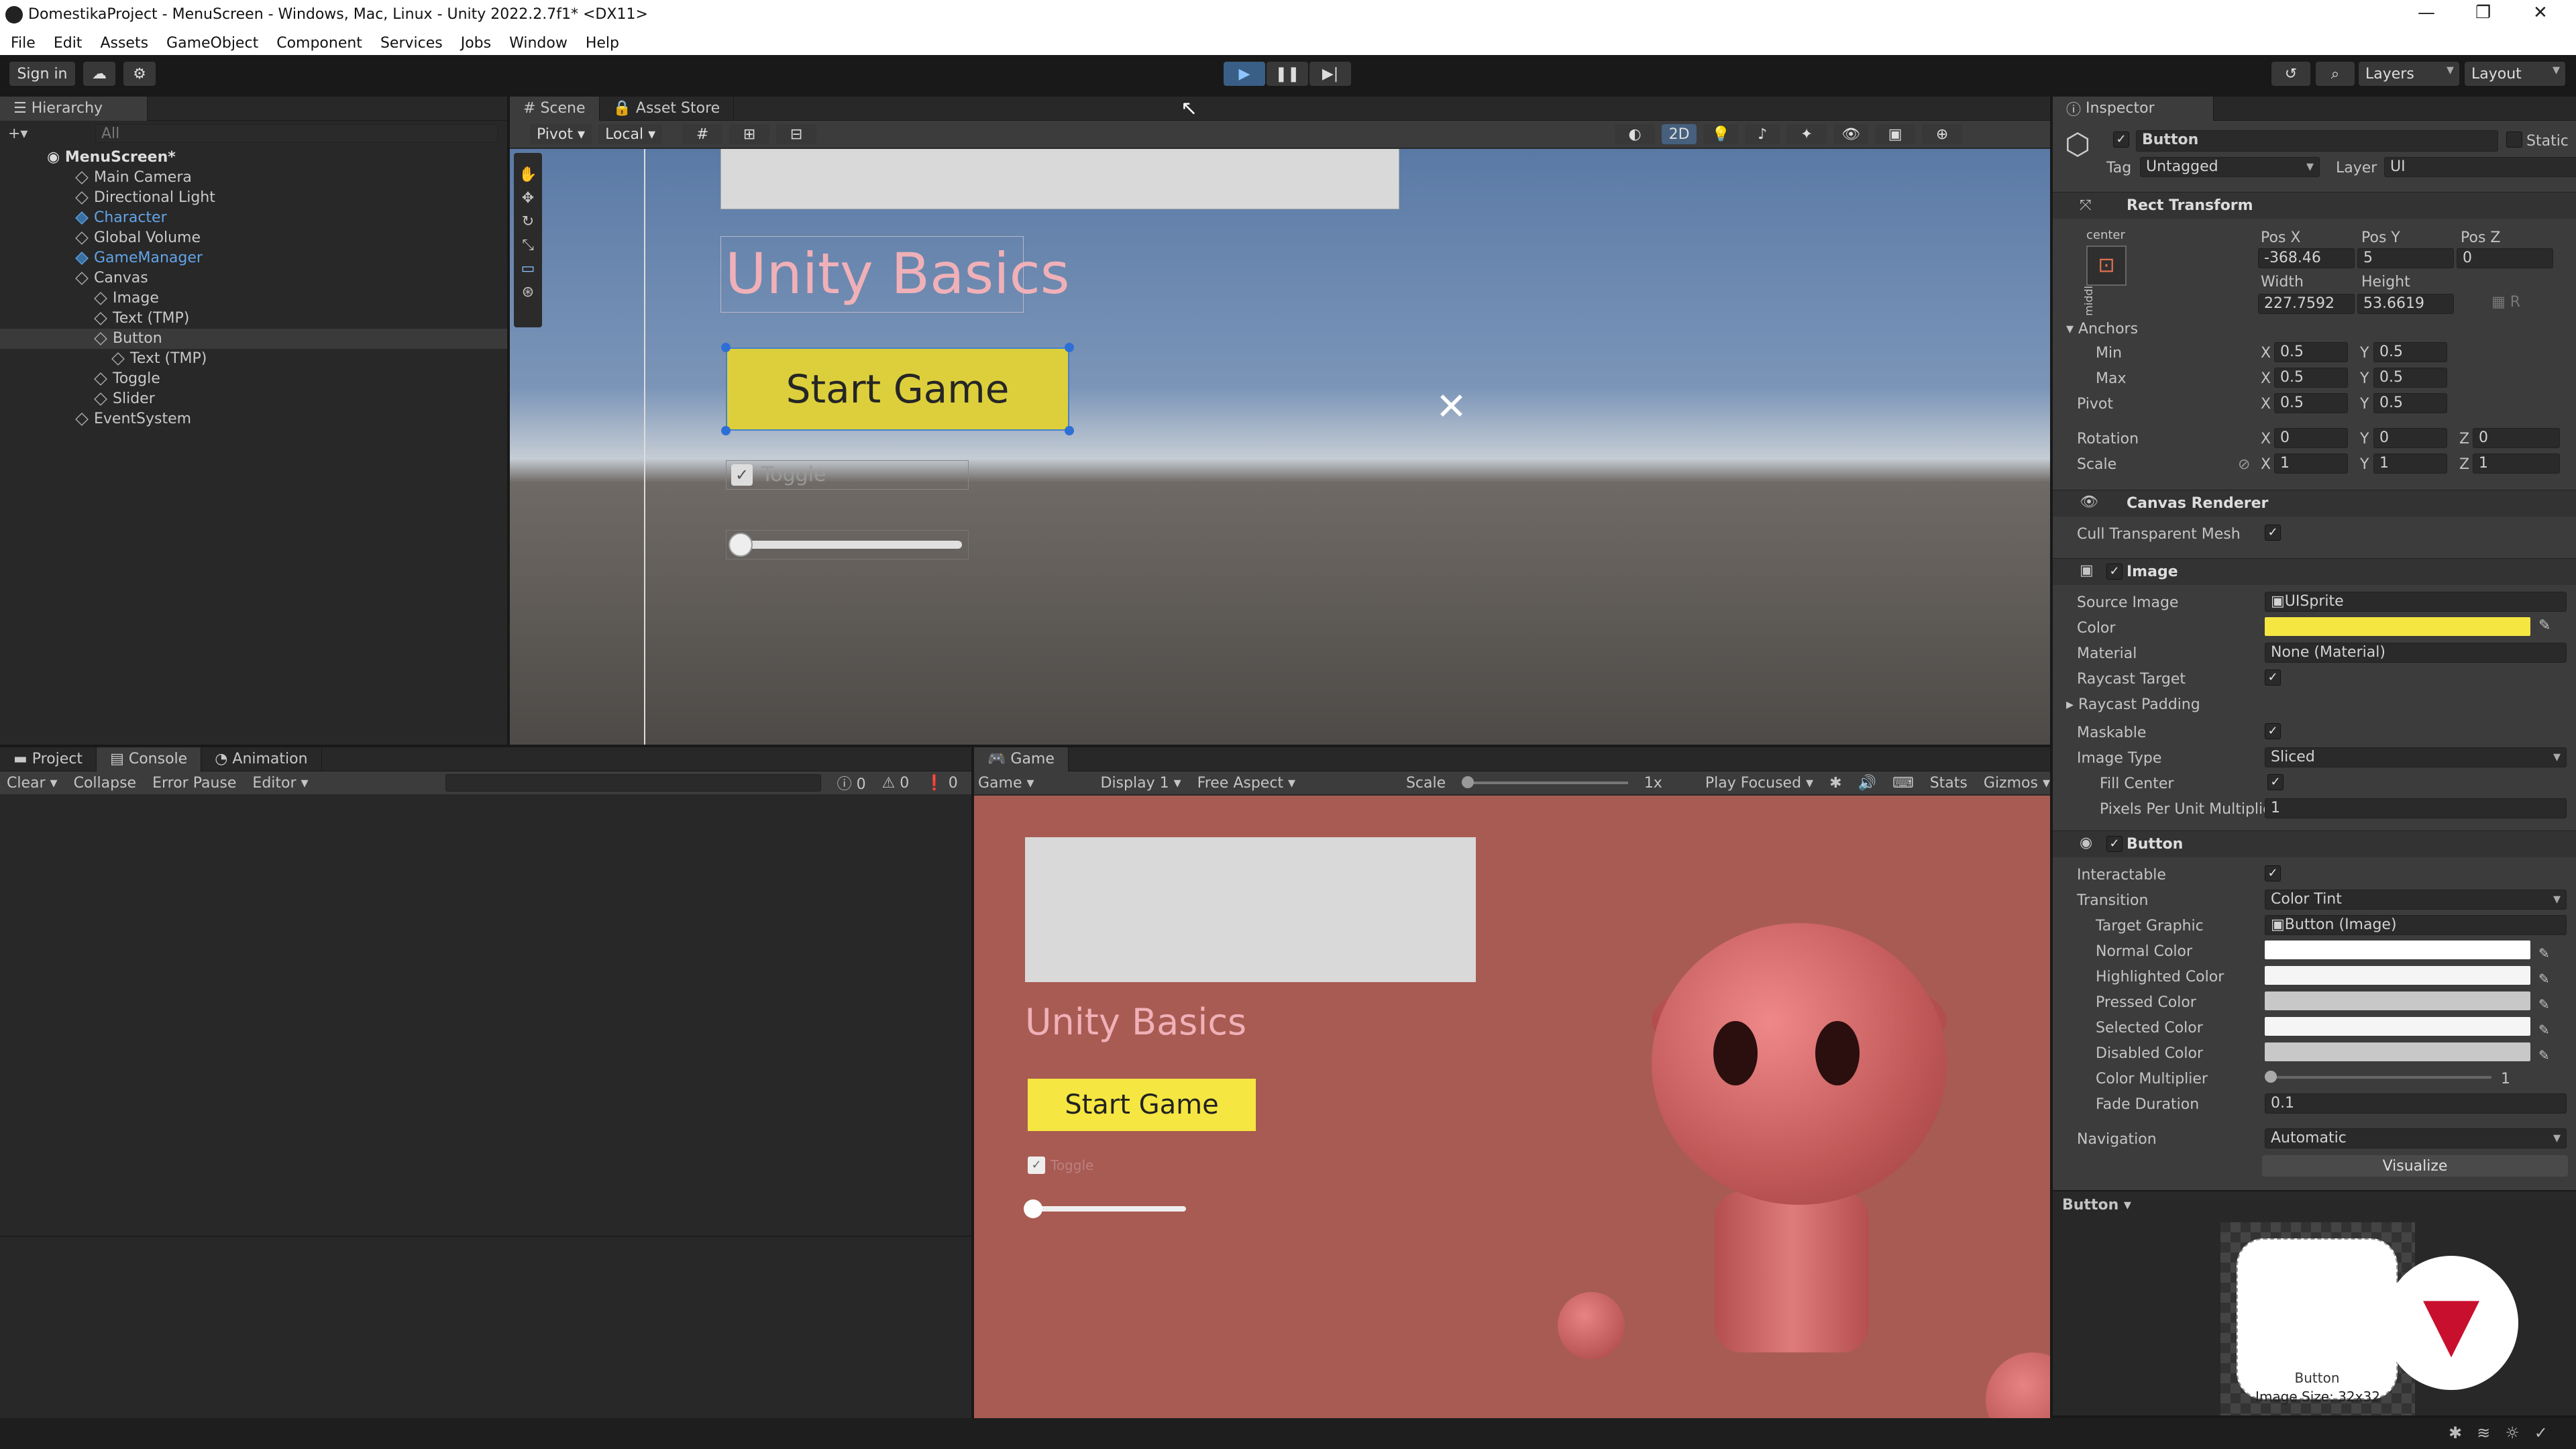 This screenshot has width=2576, height=1449. Describe the element at coordinates (2306, 304) in the screenshot. I see `width-field: 227.7592` at that location.